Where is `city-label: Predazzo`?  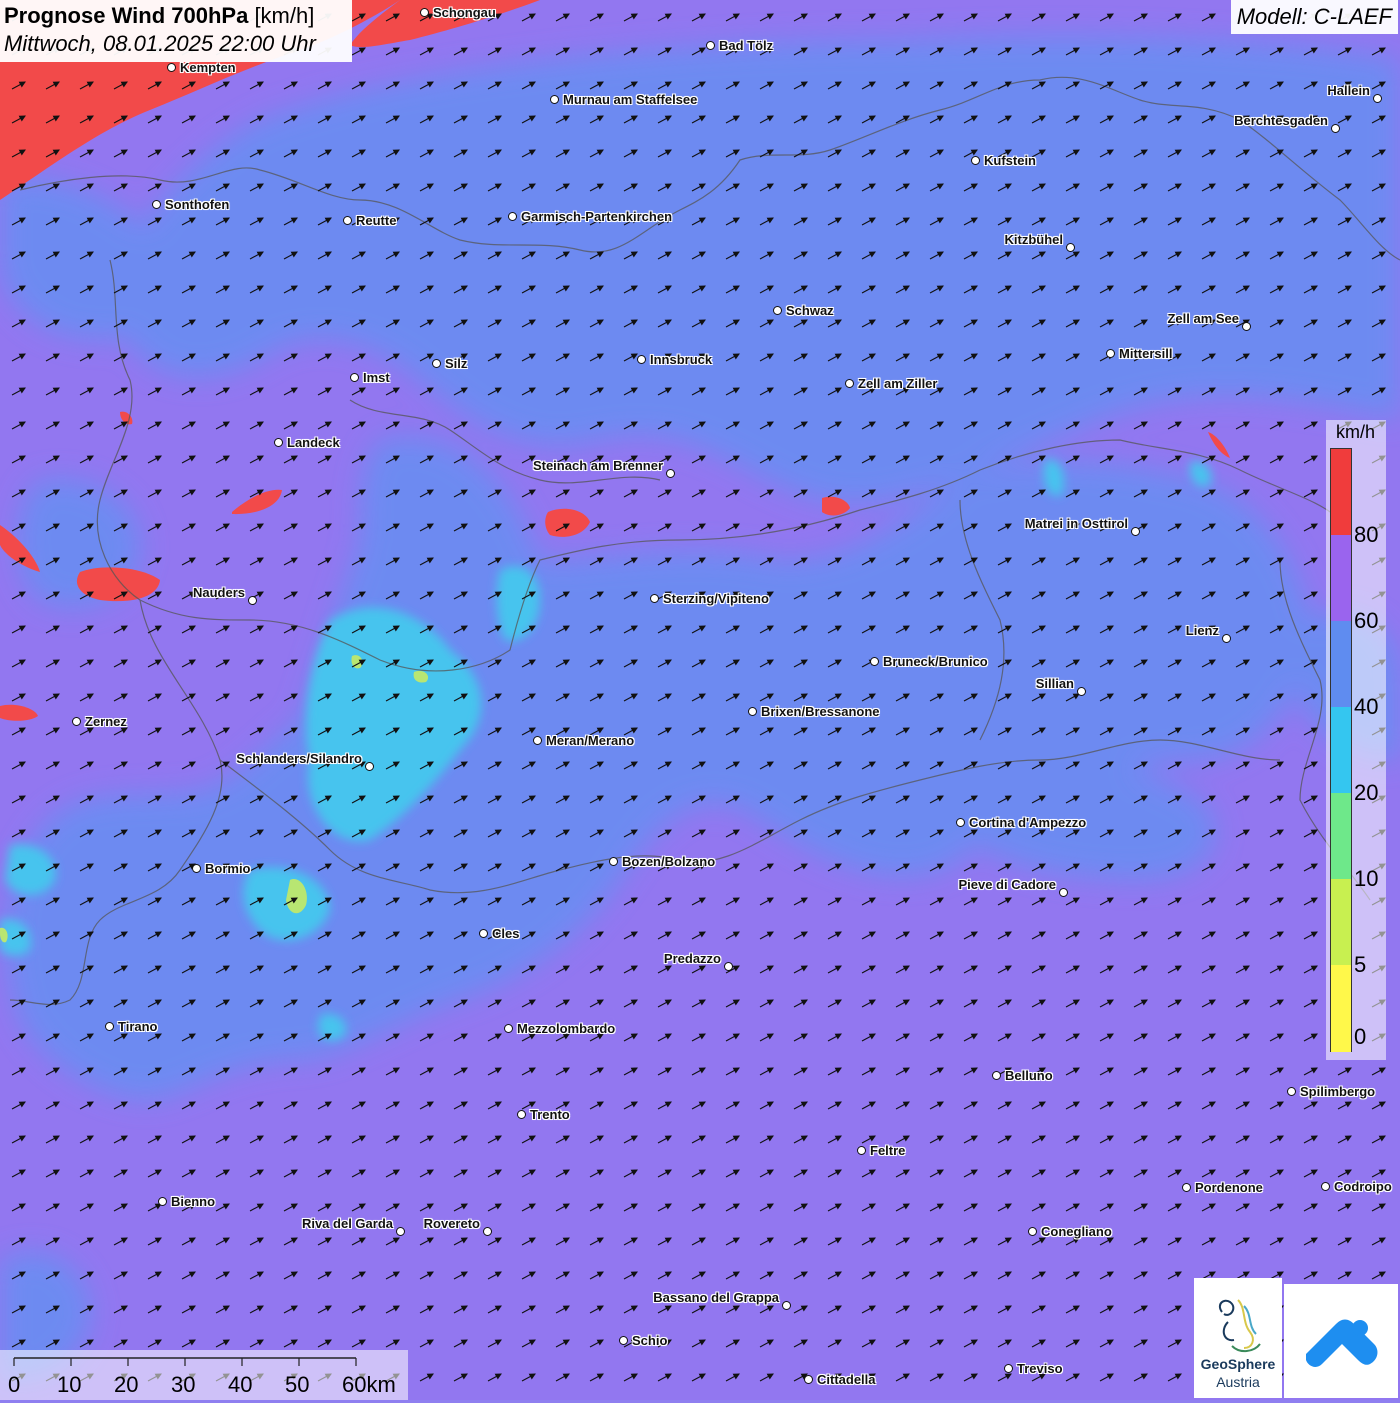
city-label: Predazzo is located at coordinates (692, 958).